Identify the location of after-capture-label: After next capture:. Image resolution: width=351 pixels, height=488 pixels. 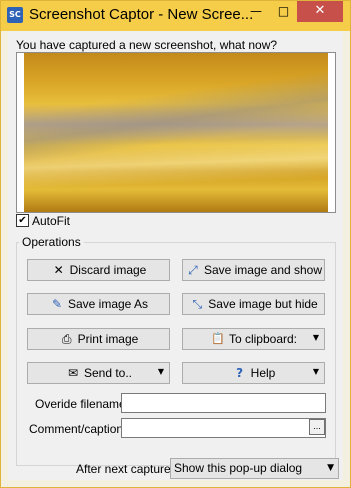
(125, 469).